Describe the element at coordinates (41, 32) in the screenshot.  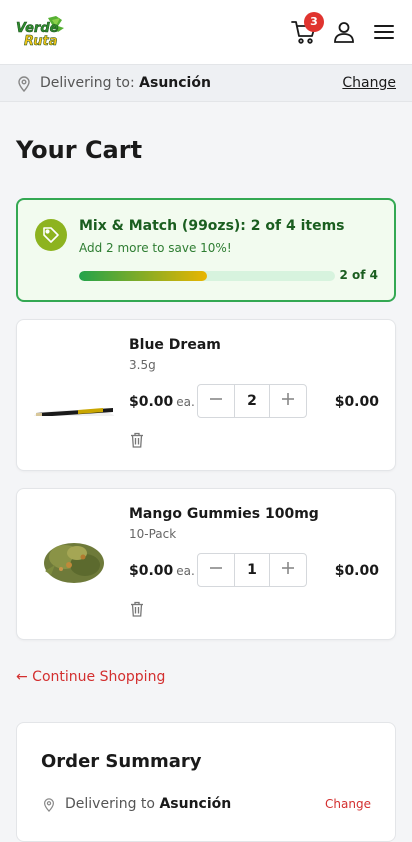
I see `brand-logo: Verde Ruta` at that location.